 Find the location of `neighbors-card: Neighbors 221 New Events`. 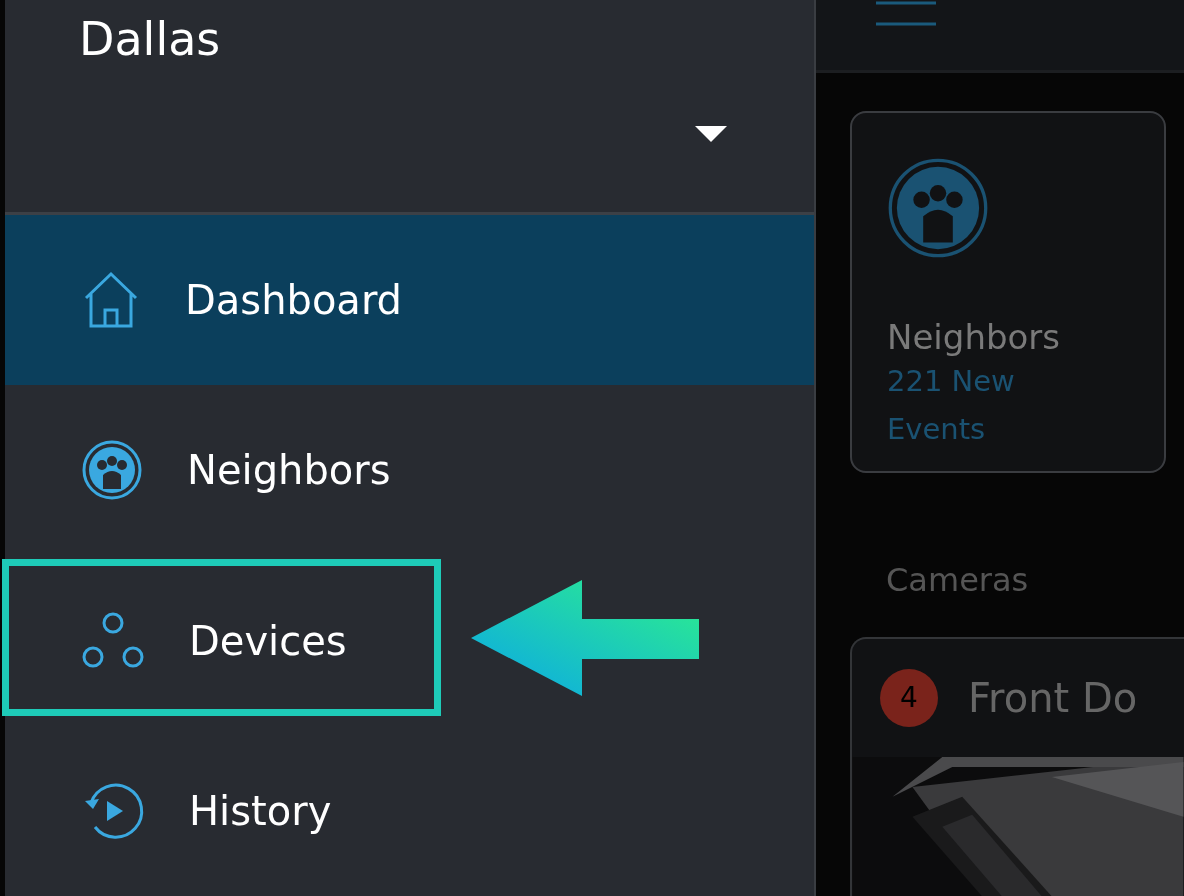

neighbors-card: Neighbors 221 New Events is located at coordinates (1008, 292).